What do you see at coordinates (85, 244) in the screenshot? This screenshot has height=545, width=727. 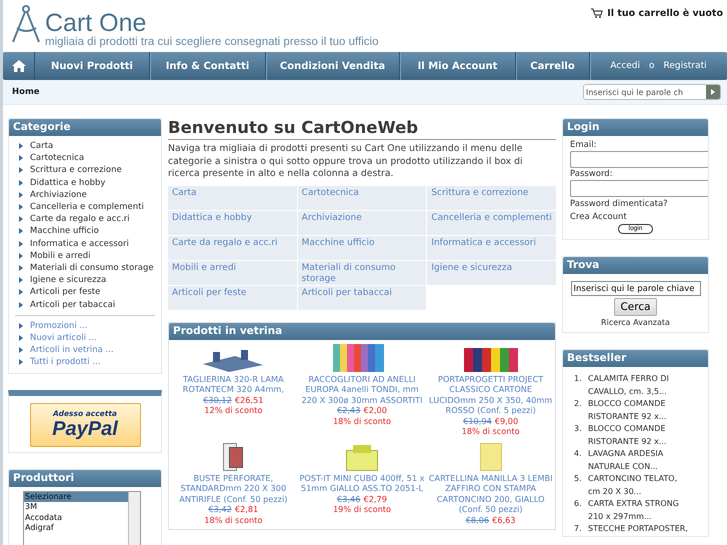 I see `category-link: Informatica e accessori` at bounding box center [85, 244].